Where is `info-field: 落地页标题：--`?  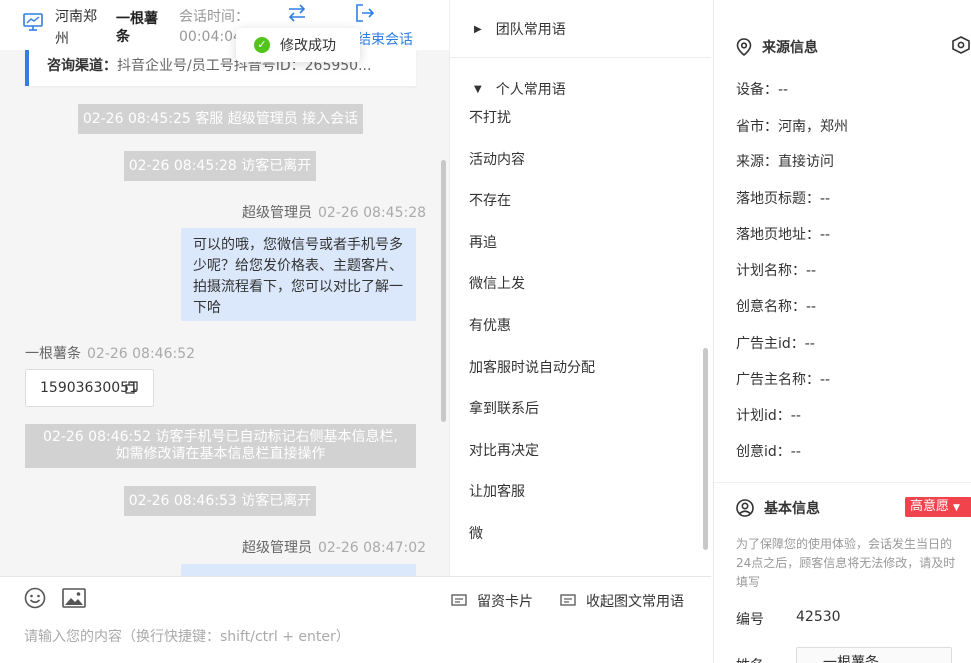
info-field: 落地页标题：-- is located at coordinates (783, 198).